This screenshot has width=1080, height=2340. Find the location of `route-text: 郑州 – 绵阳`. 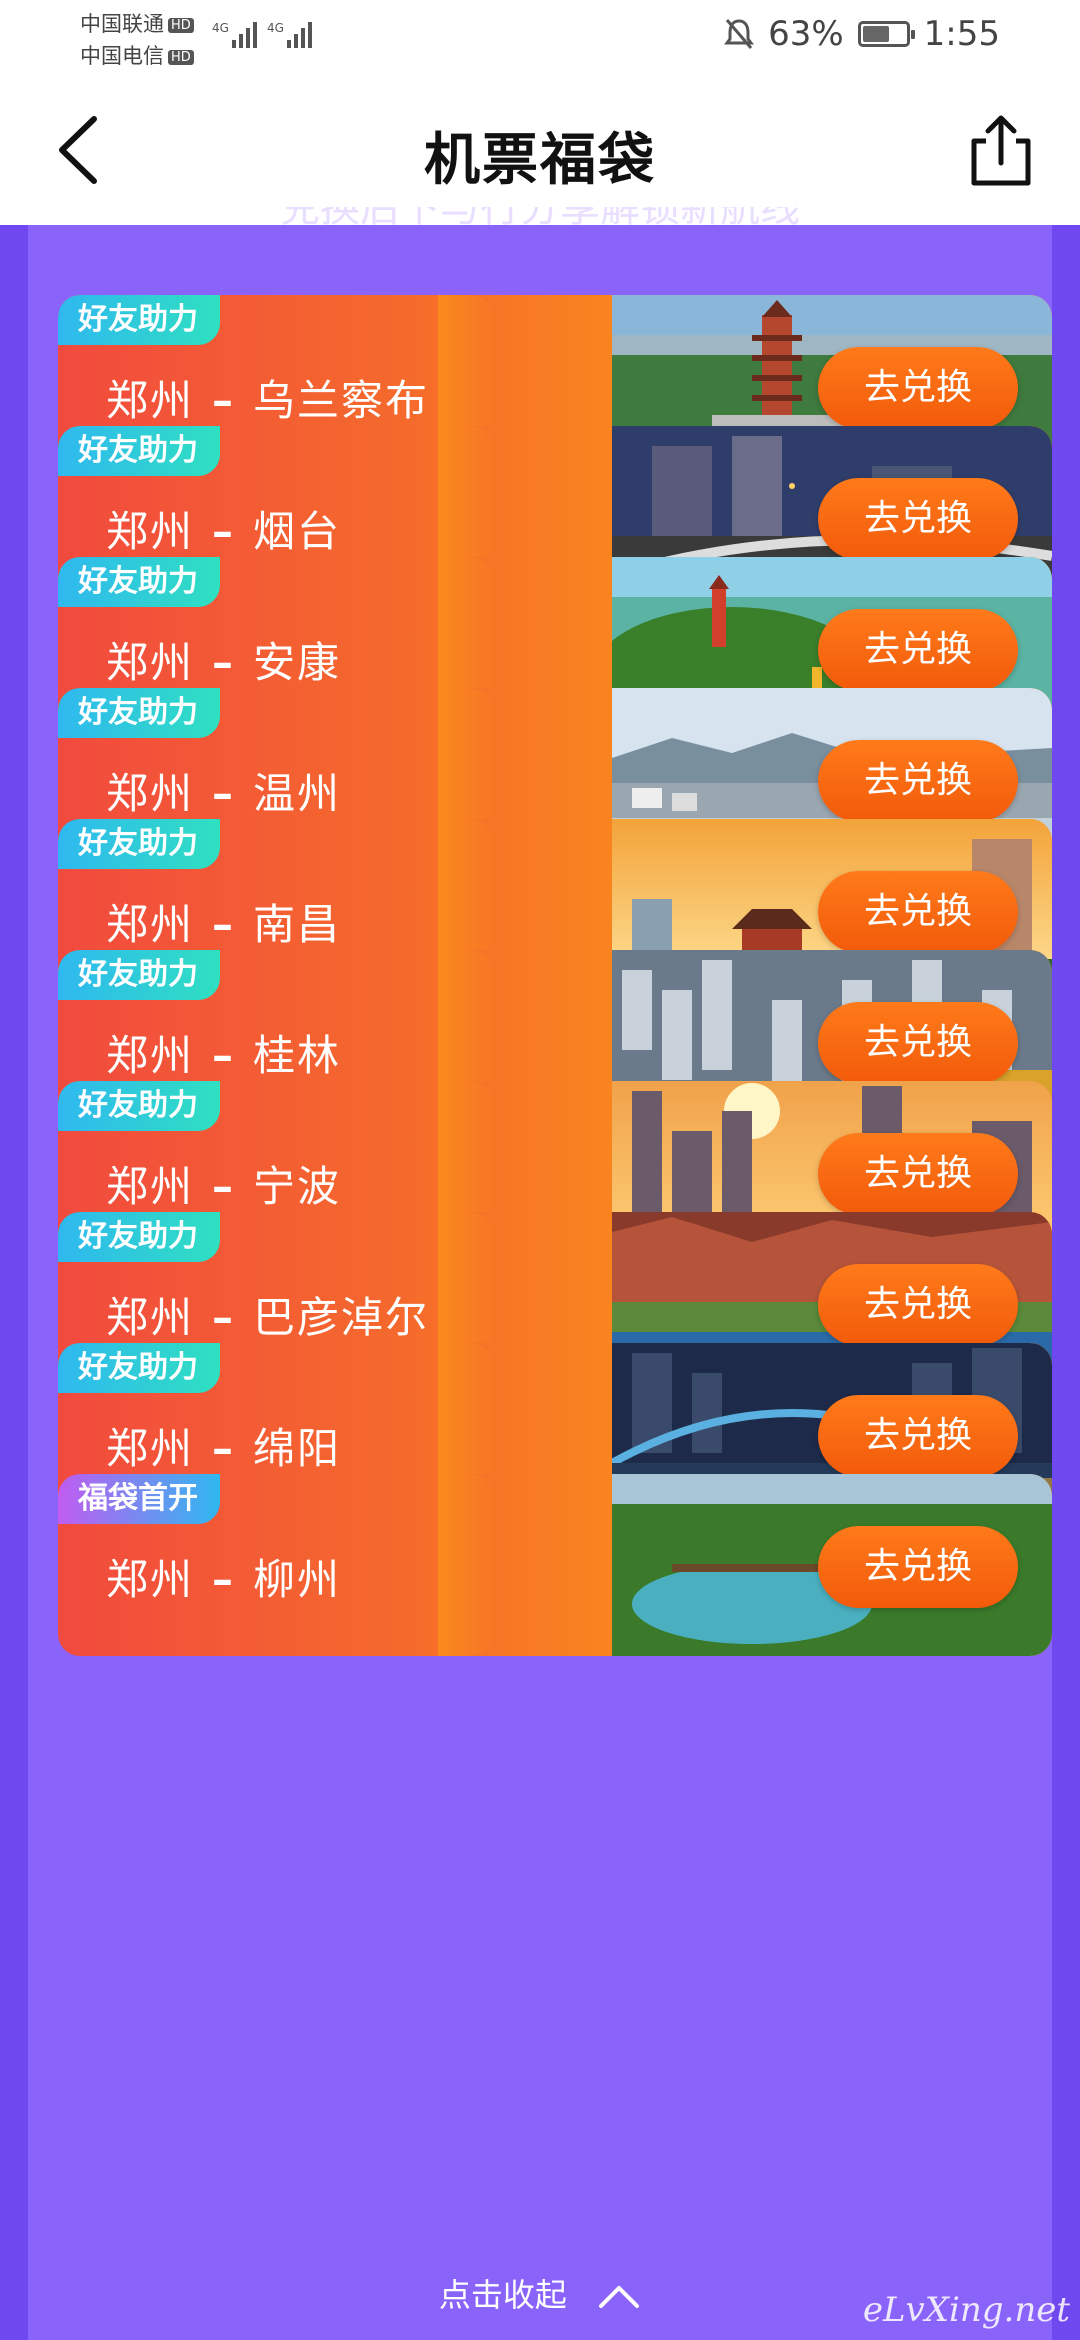

route-text: 郑州 – 绵阳 is located at coordinates (223, 1445).